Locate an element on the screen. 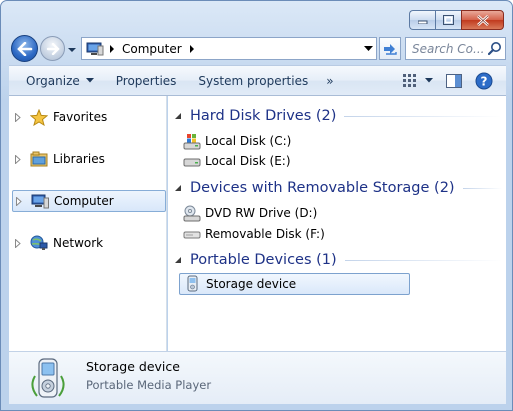 This screenshot has width=513, height=411. preview-pane-button is located at coordinates (454, 81).